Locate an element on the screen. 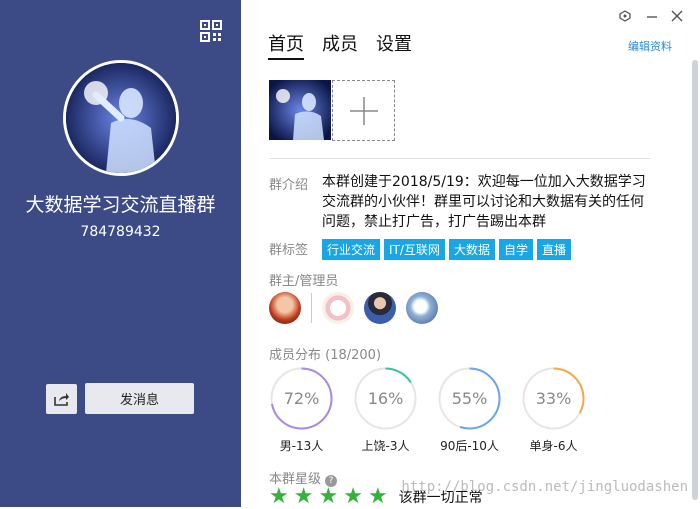  ring-caption: 男-13人 is located at coordinates (301, 446).